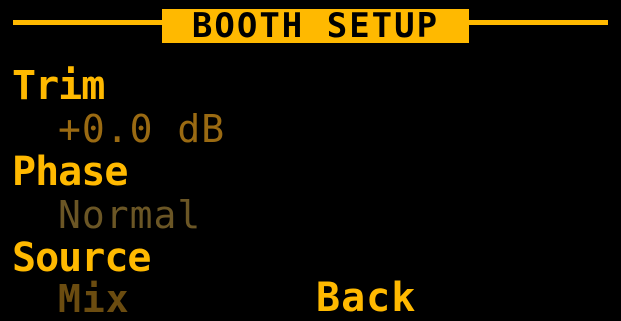 This screenshot has width=621, height=321. I want to click on trim-label: Trim, so click(58, 86).